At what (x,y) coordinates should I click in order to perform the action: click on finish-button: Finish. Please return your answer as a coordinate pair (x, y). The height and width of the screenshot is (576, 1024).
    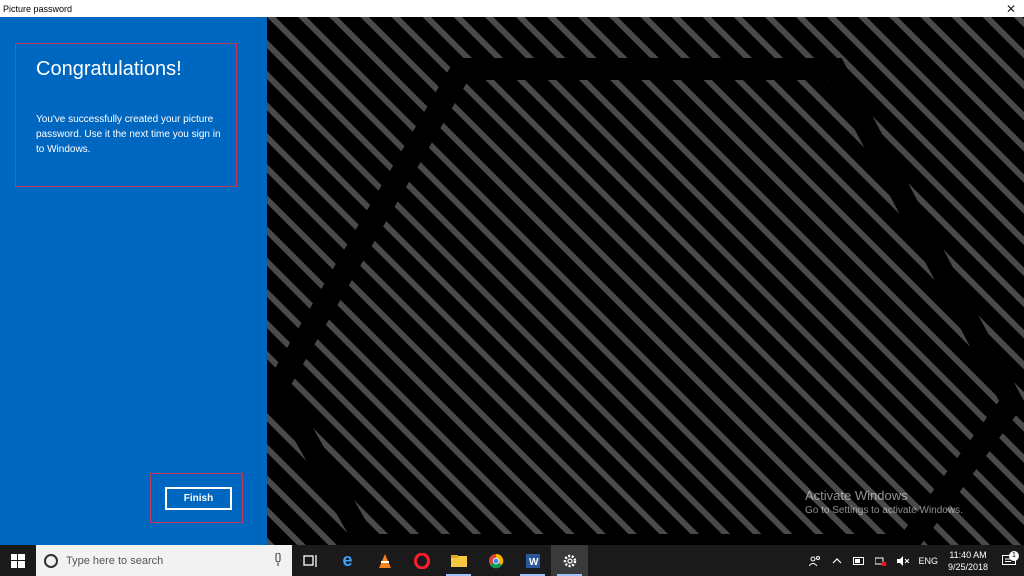
    Looking at the image, I should click on (198, 498).